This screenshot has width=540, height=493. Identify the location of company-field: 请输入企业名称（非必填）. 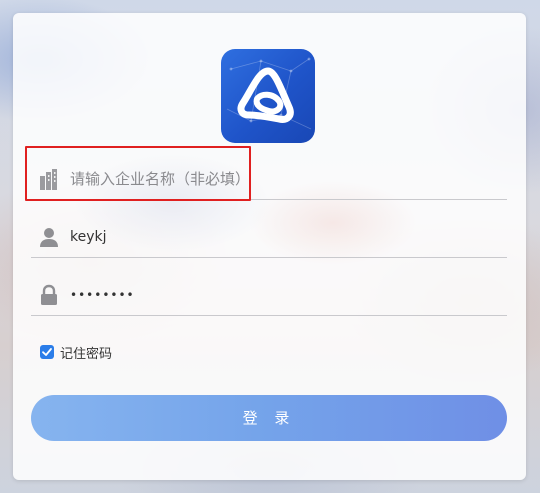
(269, 179).